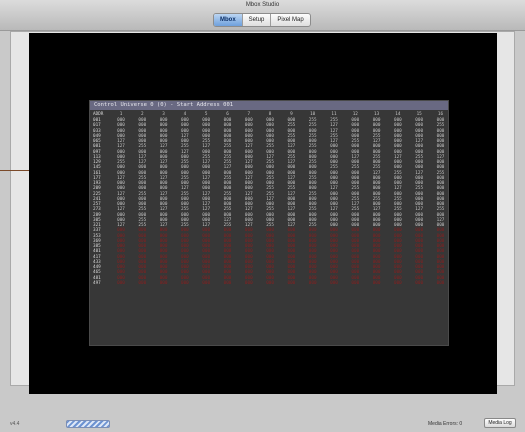 The image size is (525, 432). What do you see at coordinates (97, 199) in the screenshot?
I see `row-address: 241` at bounding box center [97, 199].